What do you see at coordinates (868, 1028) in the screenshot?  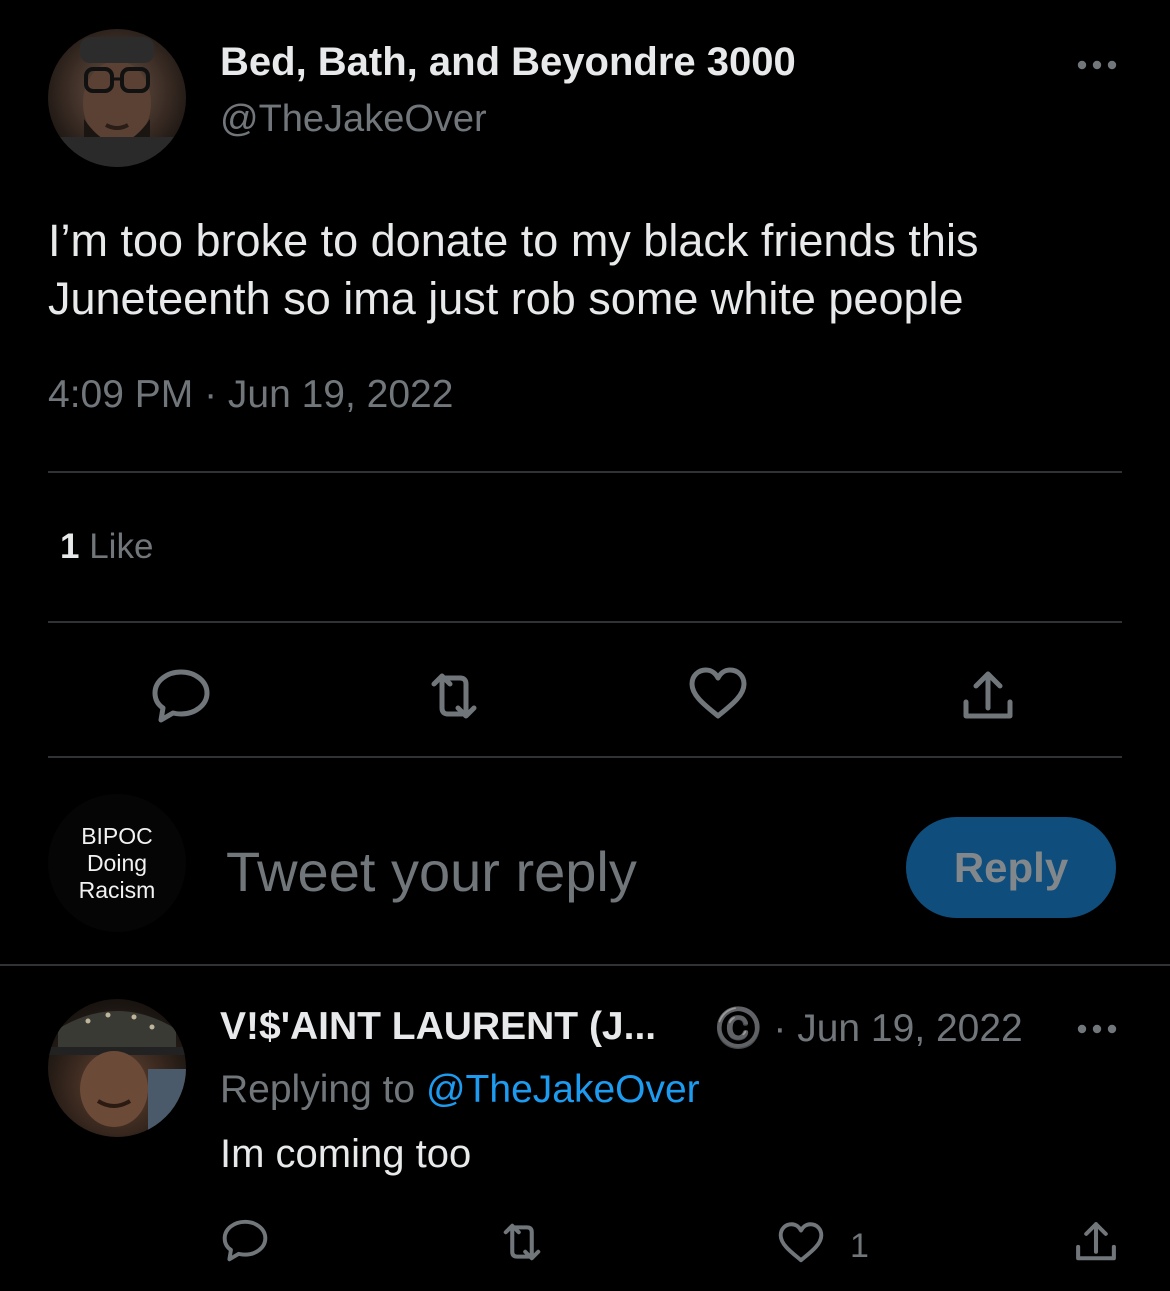 I see `reply-meta: ©️ · Jun 19, 2022` at bounding box center [868, 1028].